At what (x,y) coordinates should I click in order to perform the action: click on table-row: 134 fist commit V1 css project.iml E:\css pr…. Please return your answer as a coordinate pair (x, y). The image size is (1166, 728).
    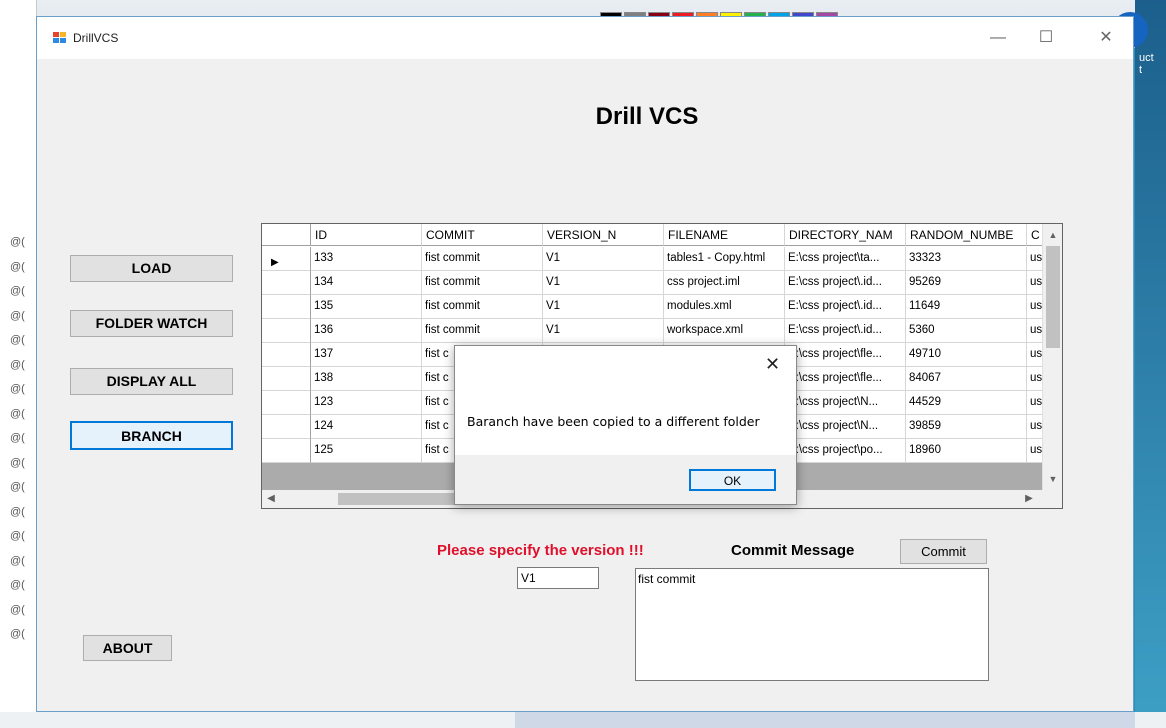
    Looking at the image, I should click on (655, 283).